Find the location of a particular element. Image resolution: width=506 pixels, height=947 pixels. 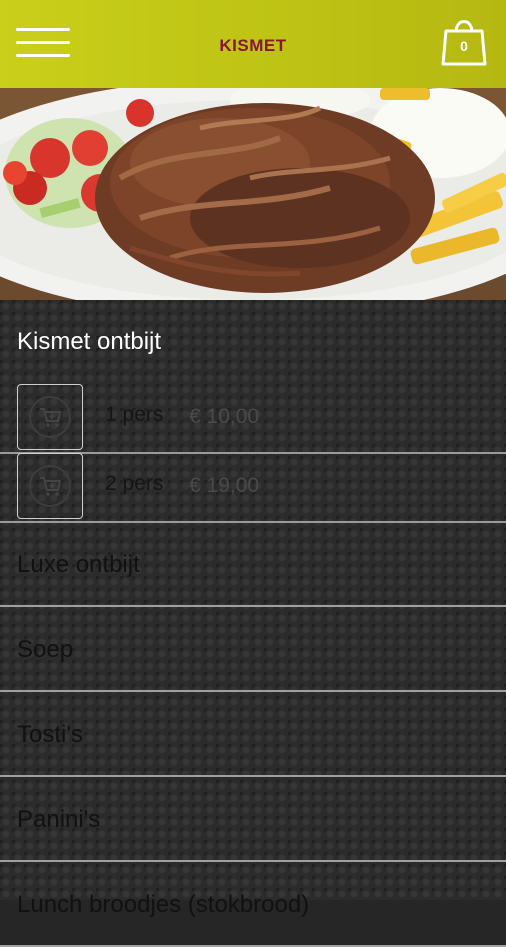

app-header: KISMET 0 is located at coordinates (253, 44).